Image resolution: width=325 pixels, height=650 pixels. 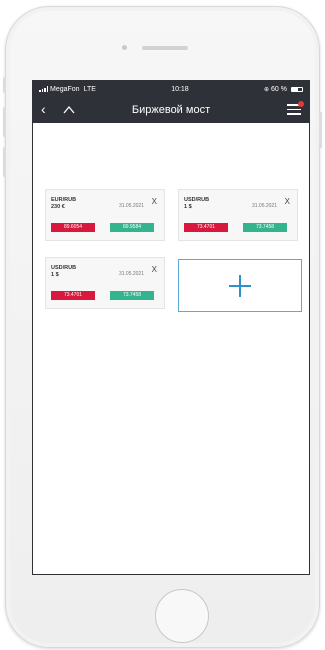 What do you see at coordinates (180, 89) in the screenshot?
I see `clock: 10:18` at bounding box center [180, 89].